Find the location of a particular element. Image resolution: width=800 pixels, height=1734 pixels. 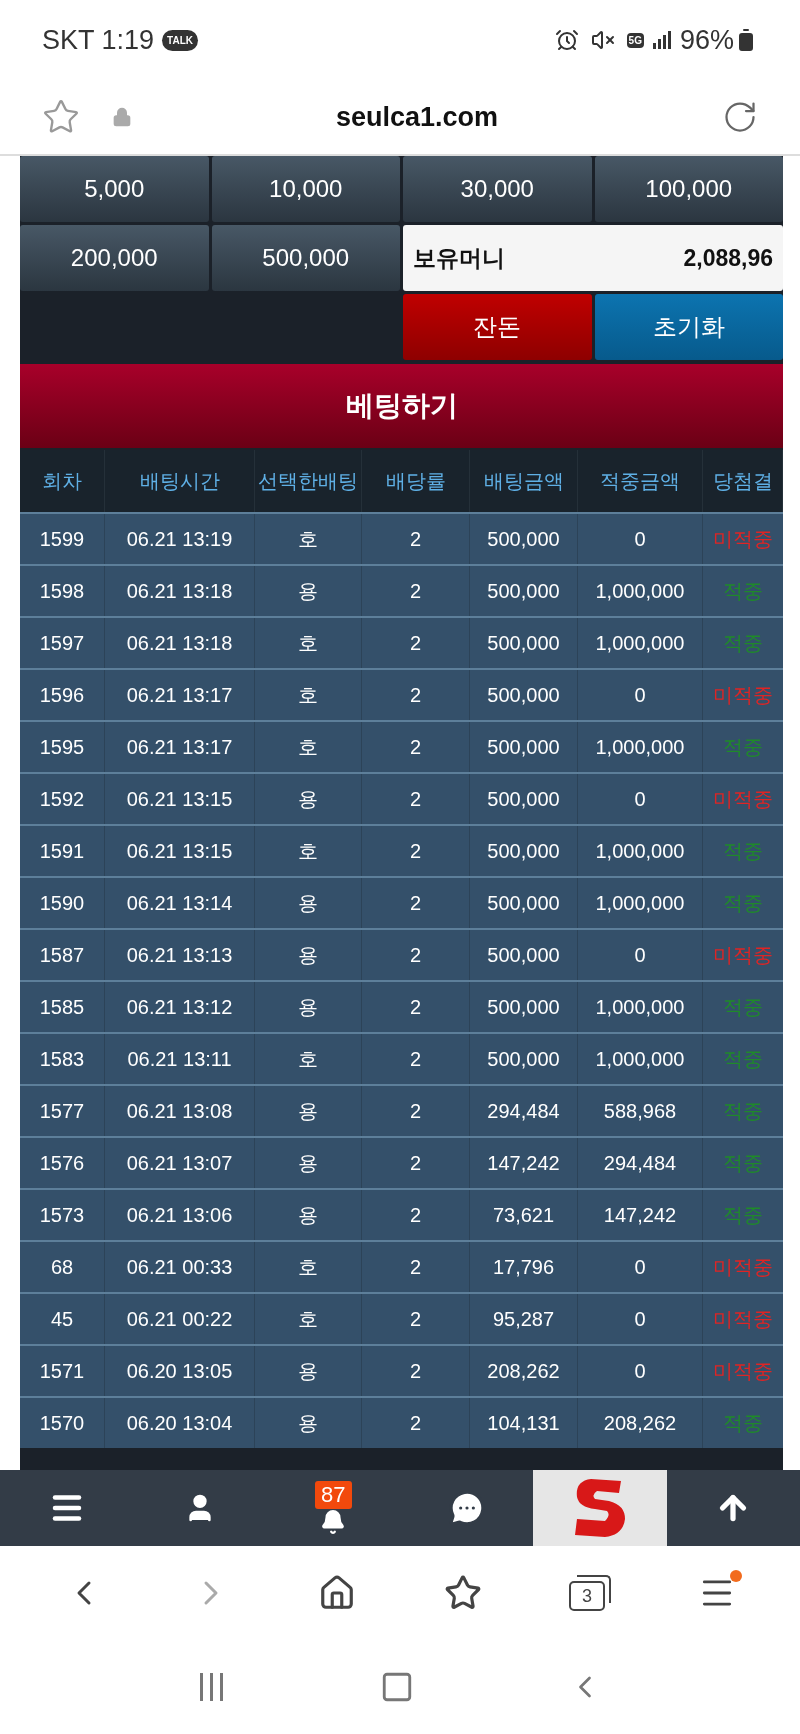

bell-icon is located at coordinates (333, 1522).